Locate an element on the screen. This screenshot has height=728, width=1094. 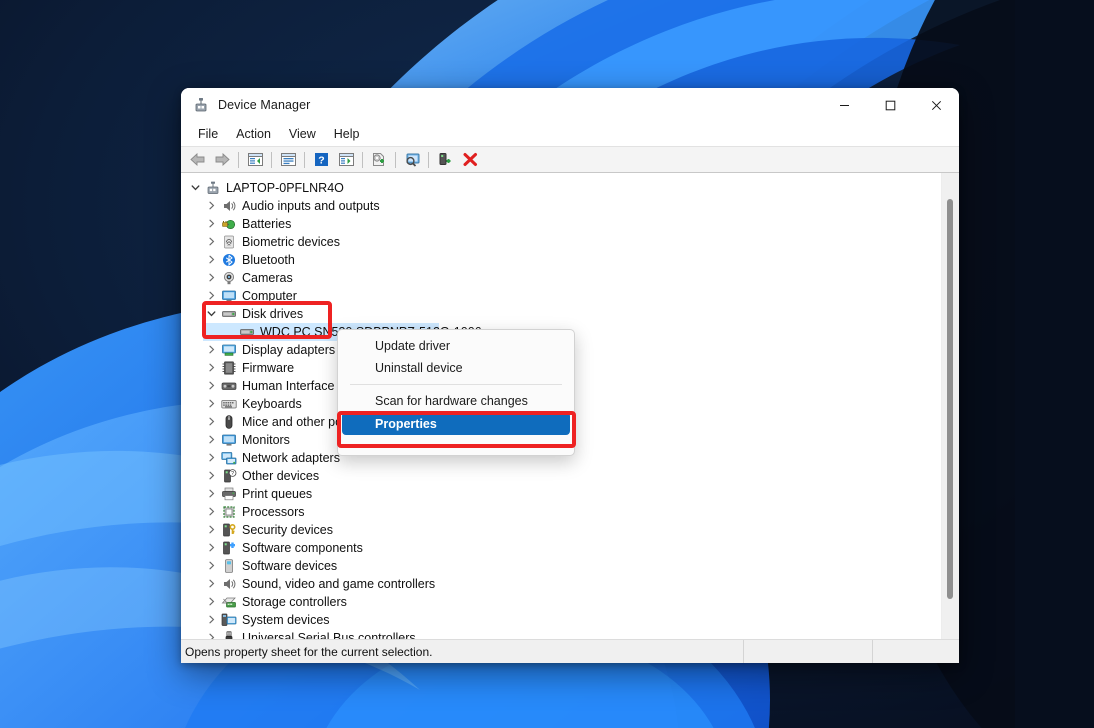
context-menu-item-update-driver: Update driver is located at coordinates (456, 346).